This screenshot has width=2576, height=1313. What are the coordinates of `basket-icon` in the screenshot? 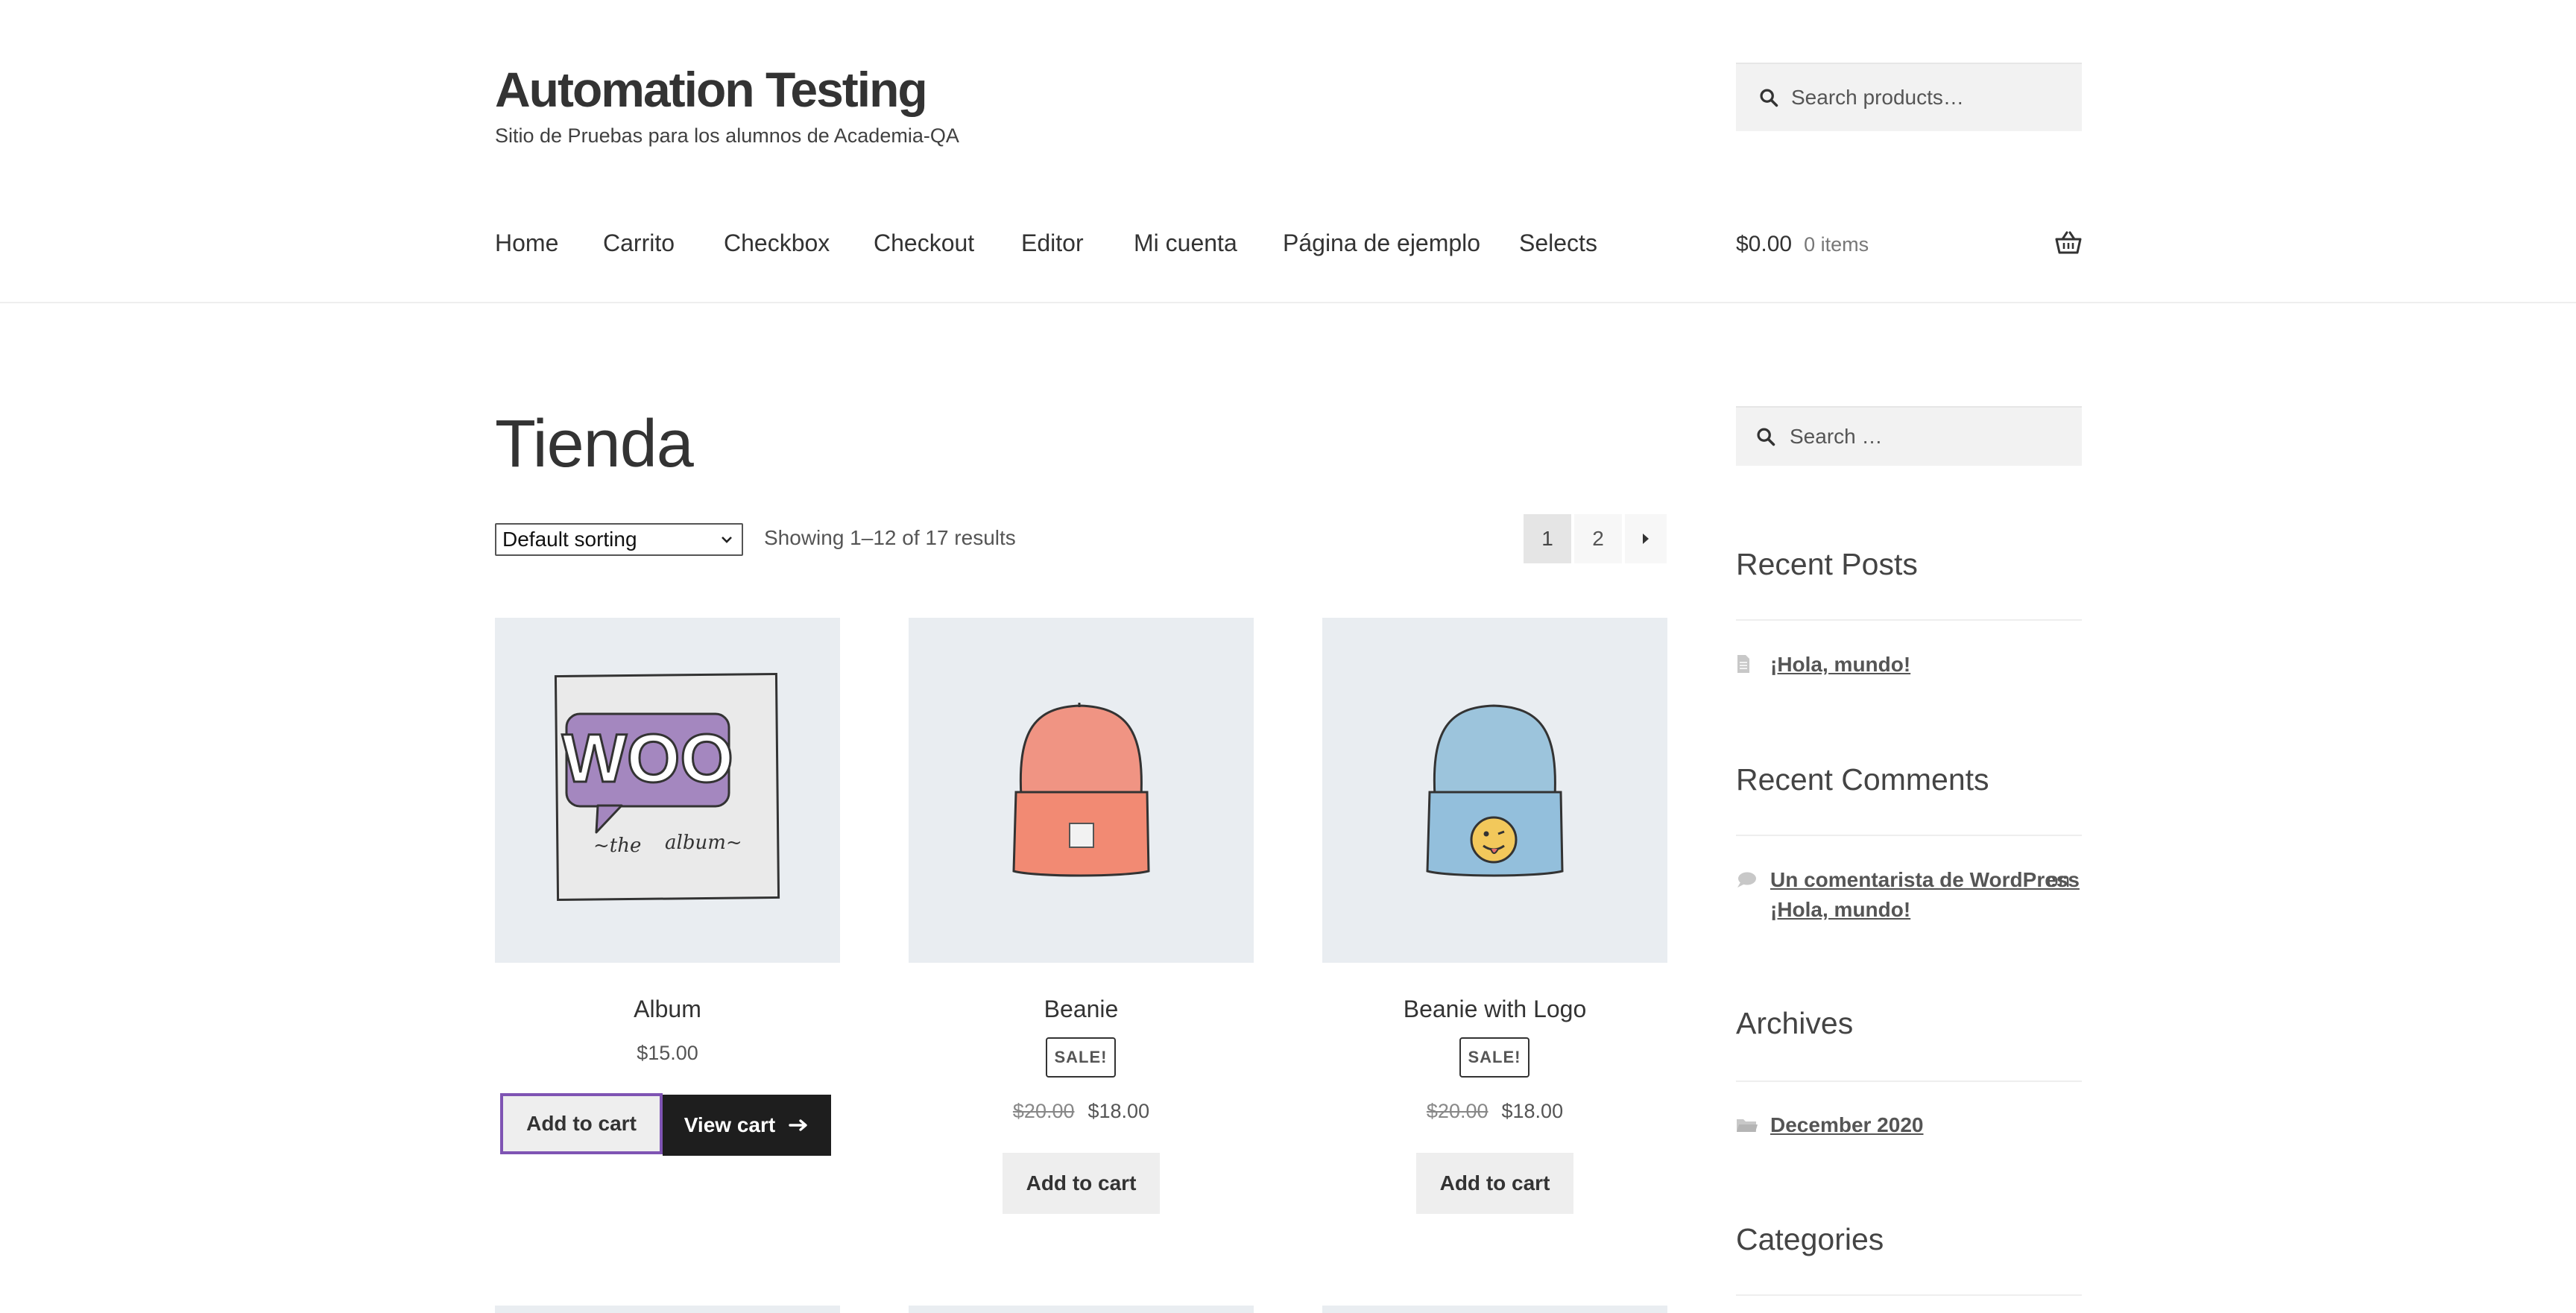 It's located at (2068, 242).